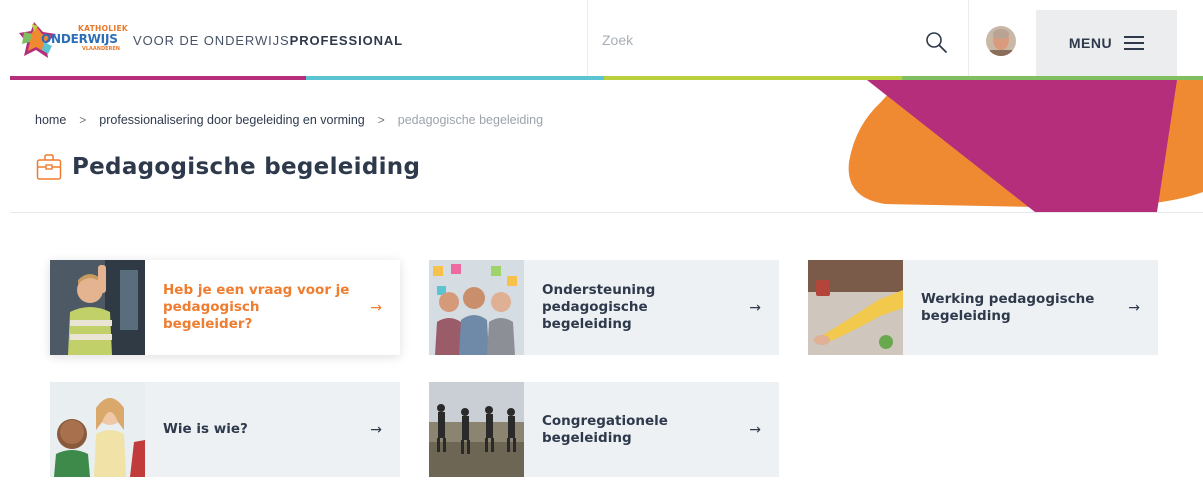 The height and width of the screenshot is (499, 1203). I want to click on tile-congregationele: Congregationele begeleiding →, so click(604, 429).